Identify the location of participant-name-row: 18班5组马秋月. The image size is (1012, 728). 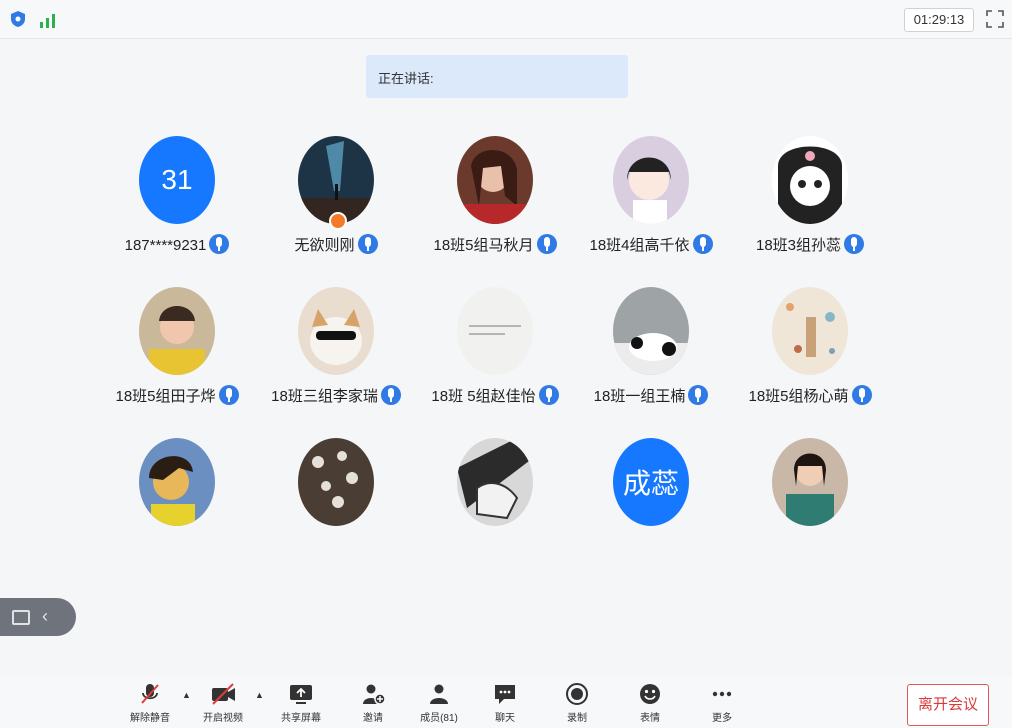
(495, 244).